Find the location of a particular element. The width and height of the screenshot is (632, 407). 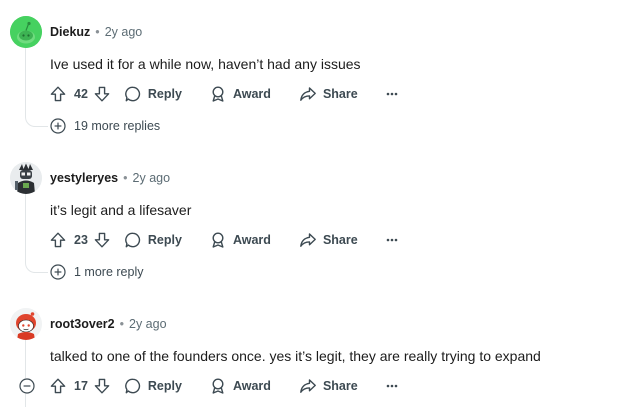

more-replies-label: 19 more replies is located at coordinates (117, 126).